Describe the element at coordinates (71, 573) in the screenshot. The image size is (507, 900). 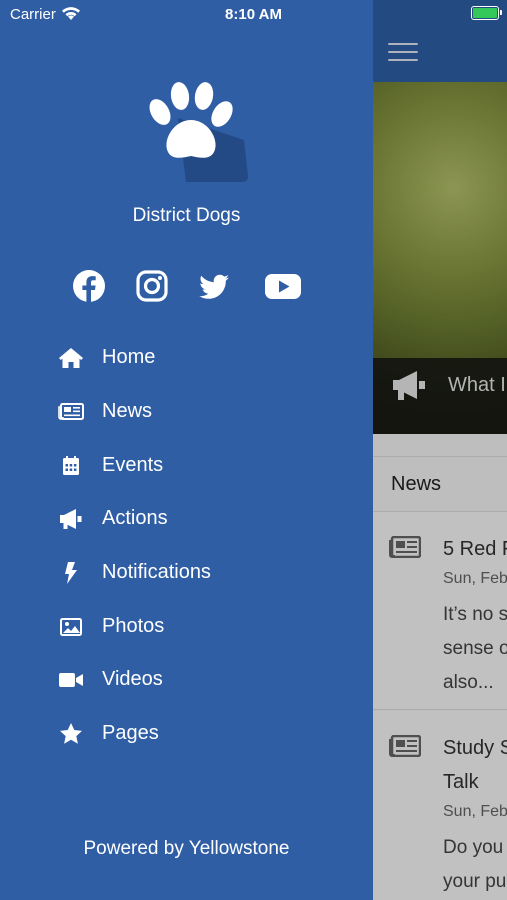
I see `bolt-icon` at that location.